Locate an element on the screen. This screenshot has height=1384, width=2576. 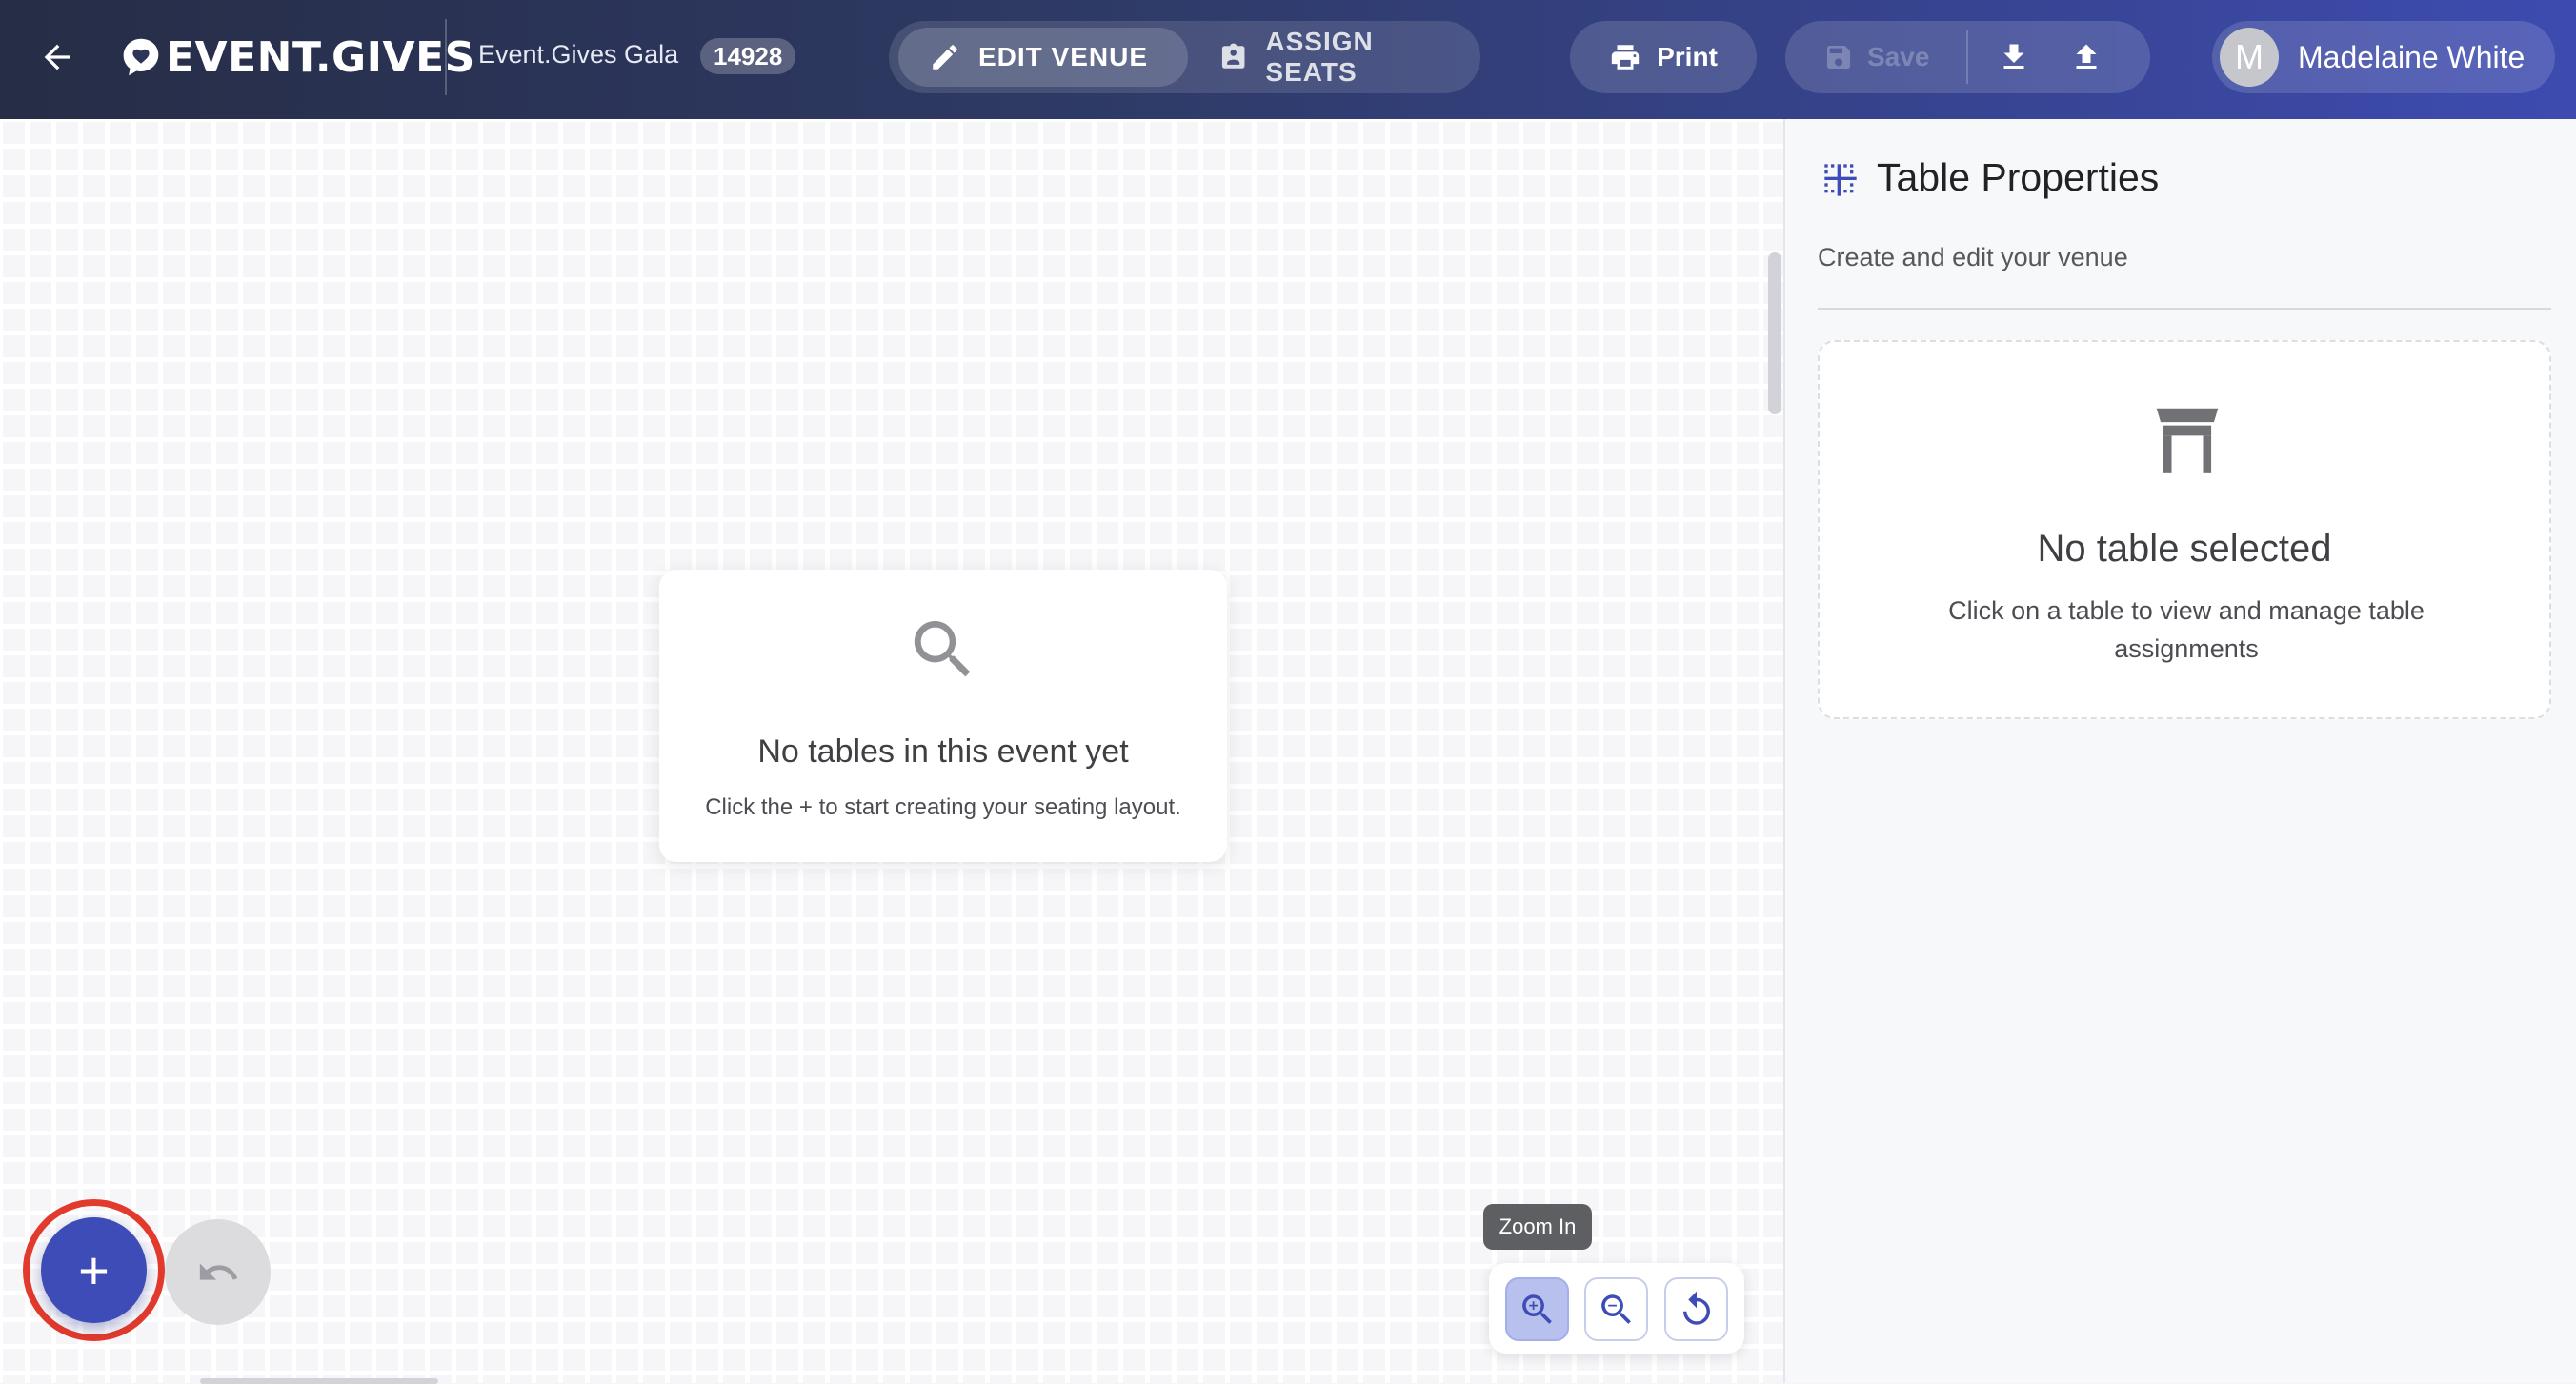
zoom-out-icon is located at coordinates (1616, 1309).